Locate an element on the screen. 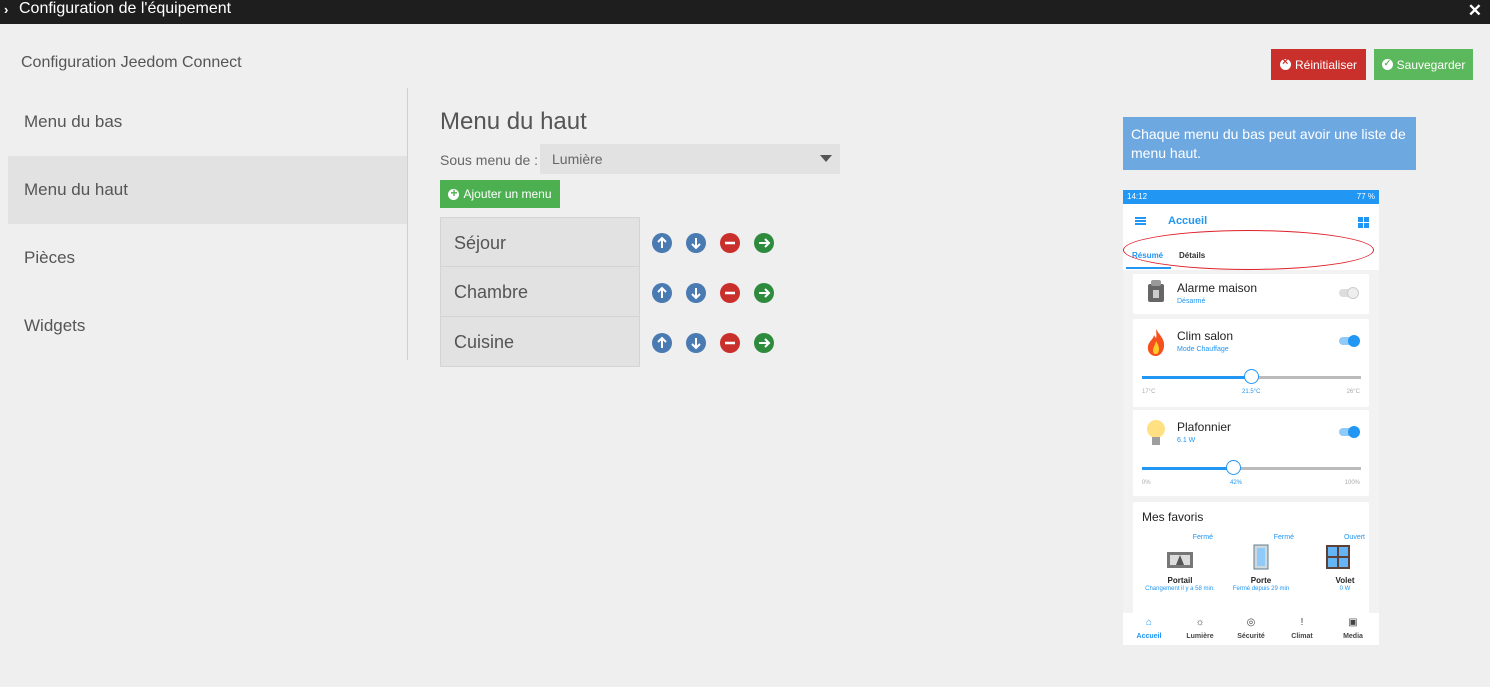  chevron-right-icon: › is located at coordinates (6, 9).